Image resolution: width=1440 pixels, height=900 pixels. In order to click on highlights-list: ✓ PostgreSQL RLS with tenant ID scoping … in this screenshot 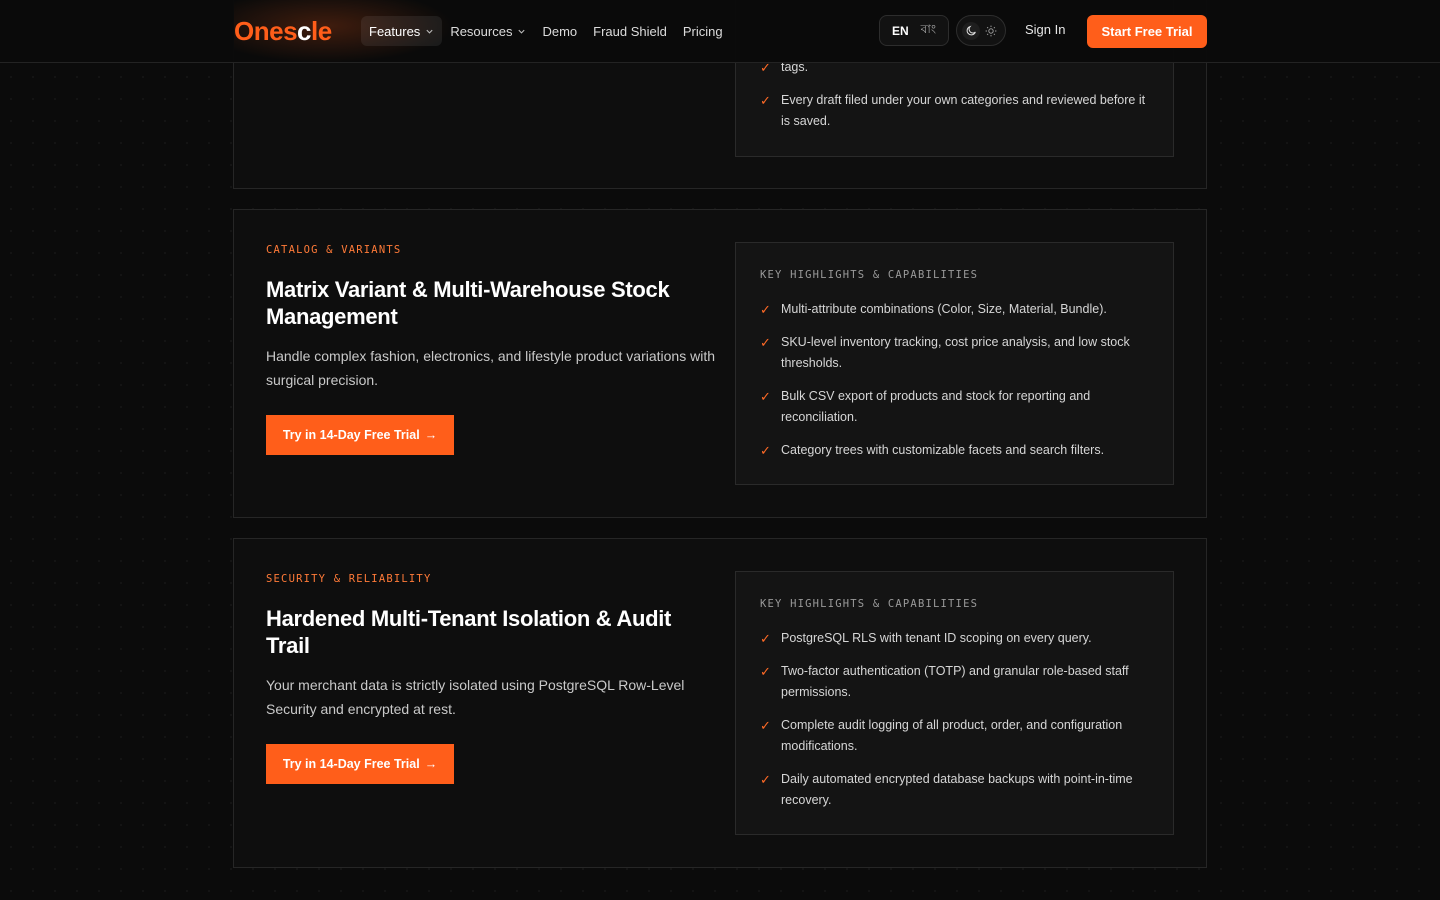, I will do `click(954, 719)`.